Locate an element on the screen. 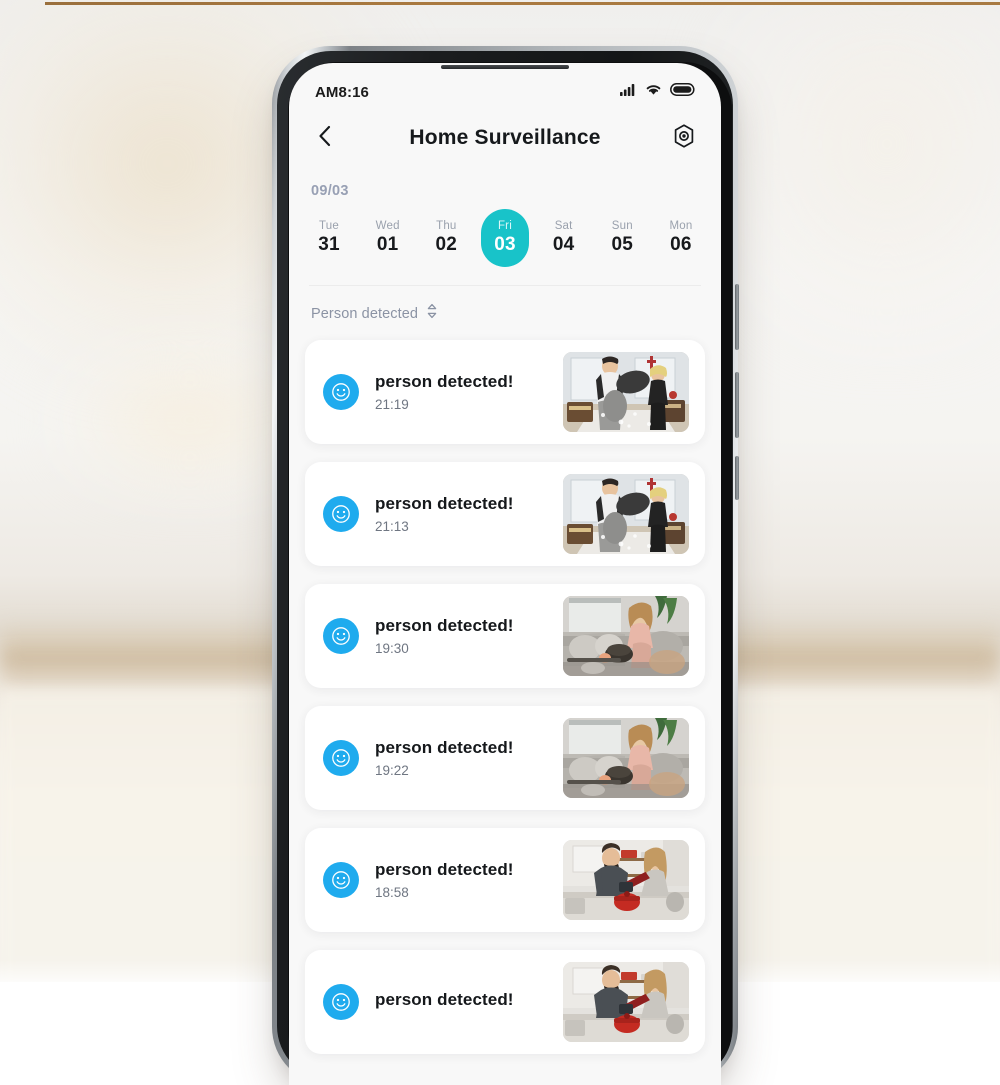 This screenshot has height=1085, width=1000. event-filter: Person detected is located at coordinates (505, 305).